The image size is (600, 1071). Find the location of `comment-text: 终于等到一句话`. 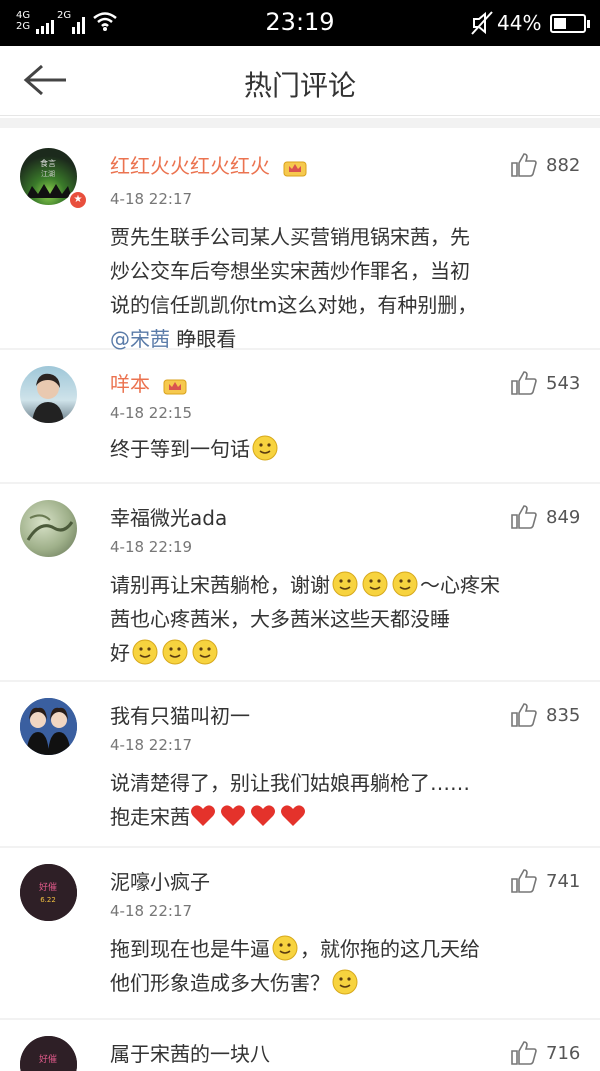

comment-text: 终于等到一句话 is located at coordinates (345, 449).